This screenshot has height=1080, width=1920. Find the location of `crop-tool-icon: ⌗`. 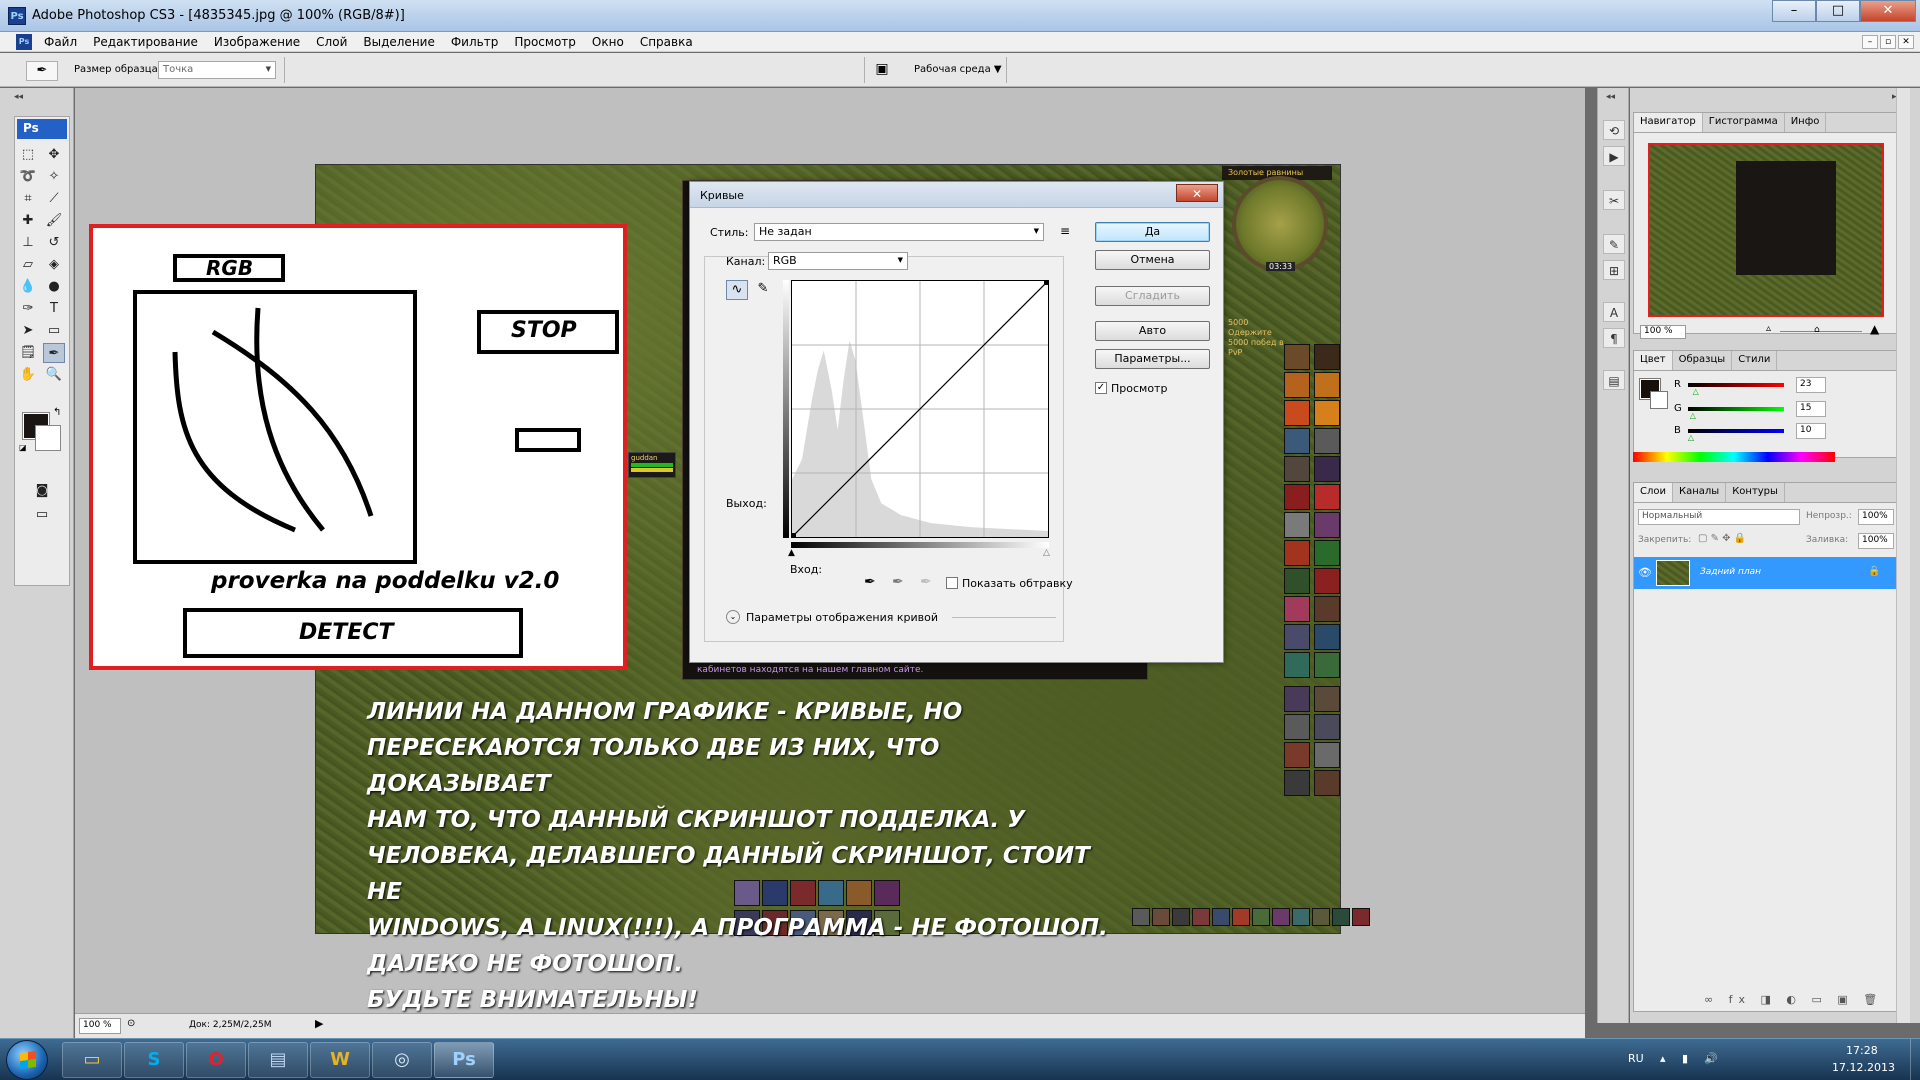

crop-tool-icon: ⌗ is located at coordinates (28, 199).